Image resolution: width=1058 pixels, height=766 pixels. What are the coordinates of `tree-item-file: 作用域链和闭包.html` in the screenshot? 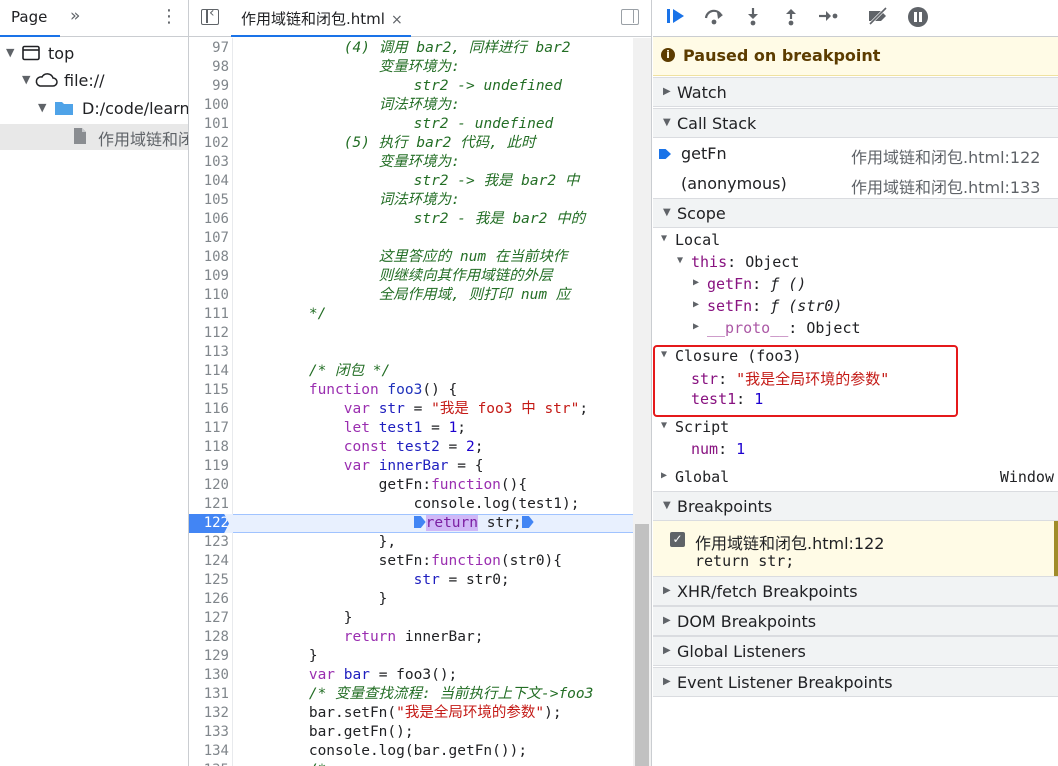 It's located at (94, 137).